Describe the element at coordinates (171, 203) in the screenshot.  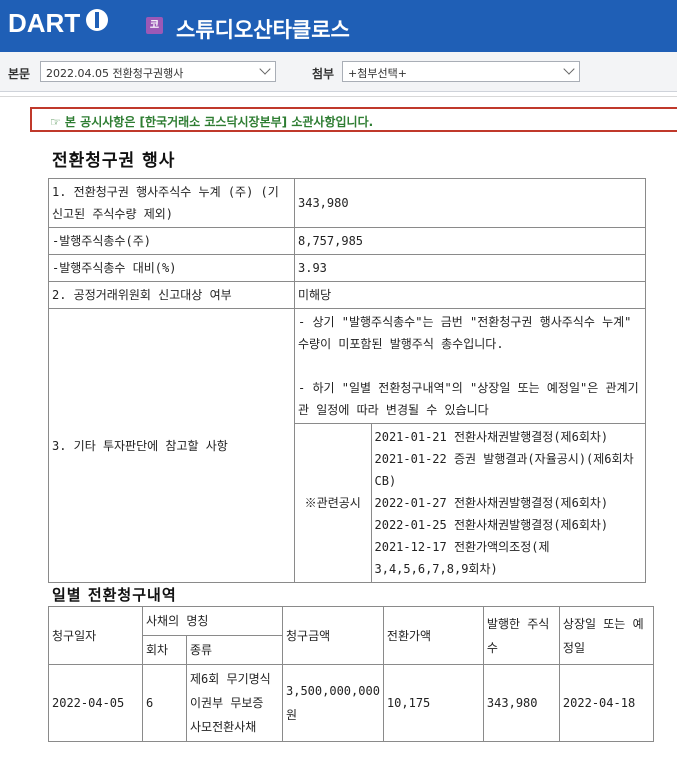
I see `cumulative-shares-label: 1. 전환청구권 행사주식수 누계 (주) (기 신고된 주식수량 제외)` at that location.